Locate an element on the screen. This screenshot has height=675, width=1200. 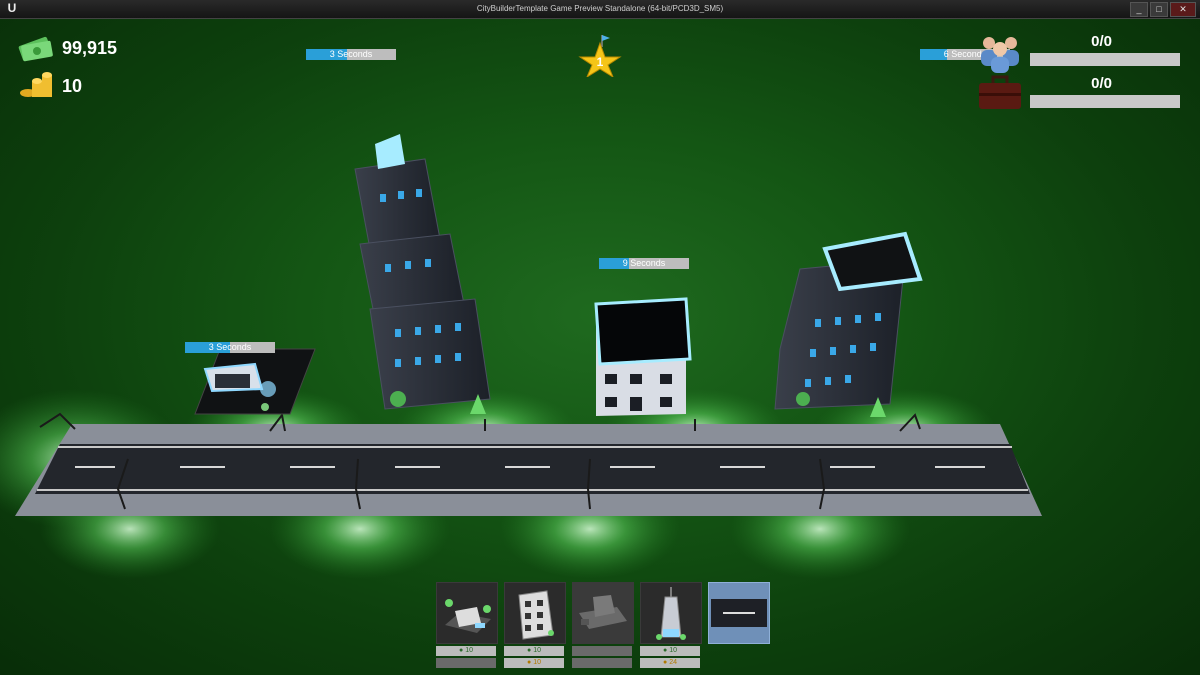
gold-display: 10 is located at coordinates (50, 86).